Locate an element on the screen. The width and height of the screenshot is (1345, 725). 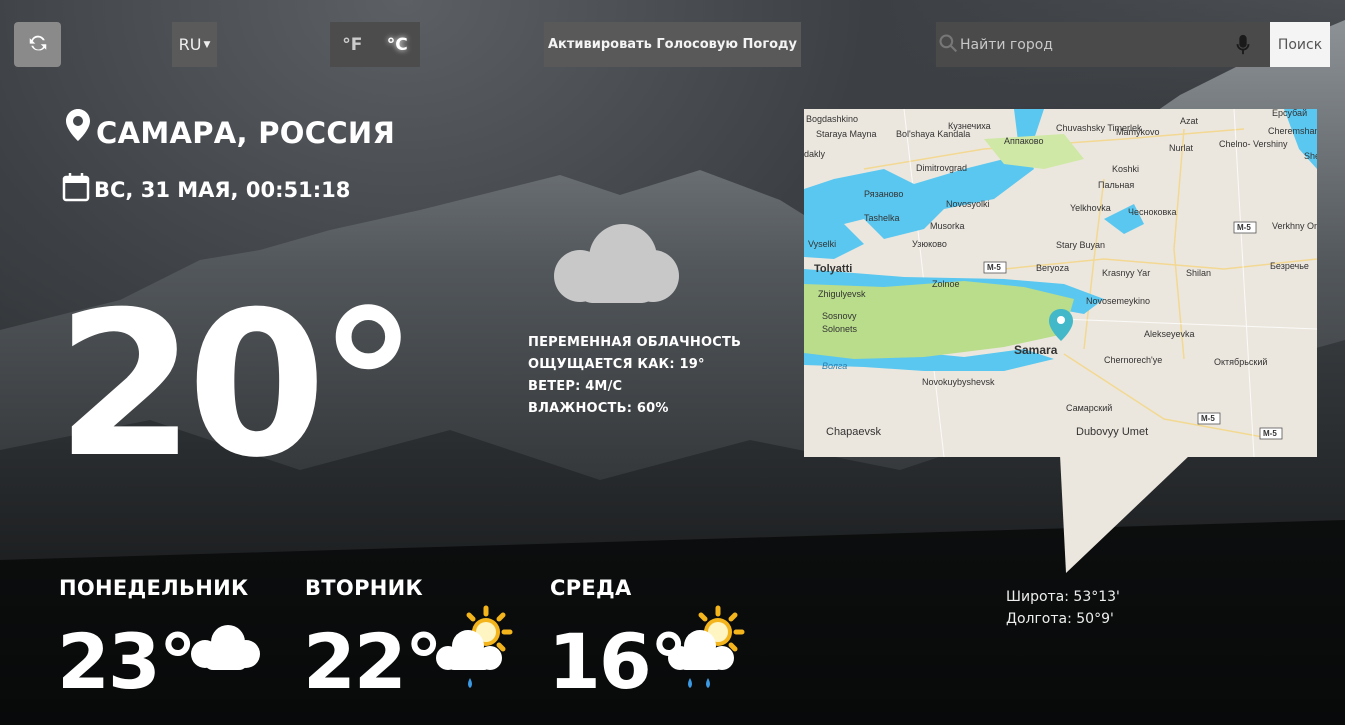
map-label: Samara is located at coordinates (1036, 350).